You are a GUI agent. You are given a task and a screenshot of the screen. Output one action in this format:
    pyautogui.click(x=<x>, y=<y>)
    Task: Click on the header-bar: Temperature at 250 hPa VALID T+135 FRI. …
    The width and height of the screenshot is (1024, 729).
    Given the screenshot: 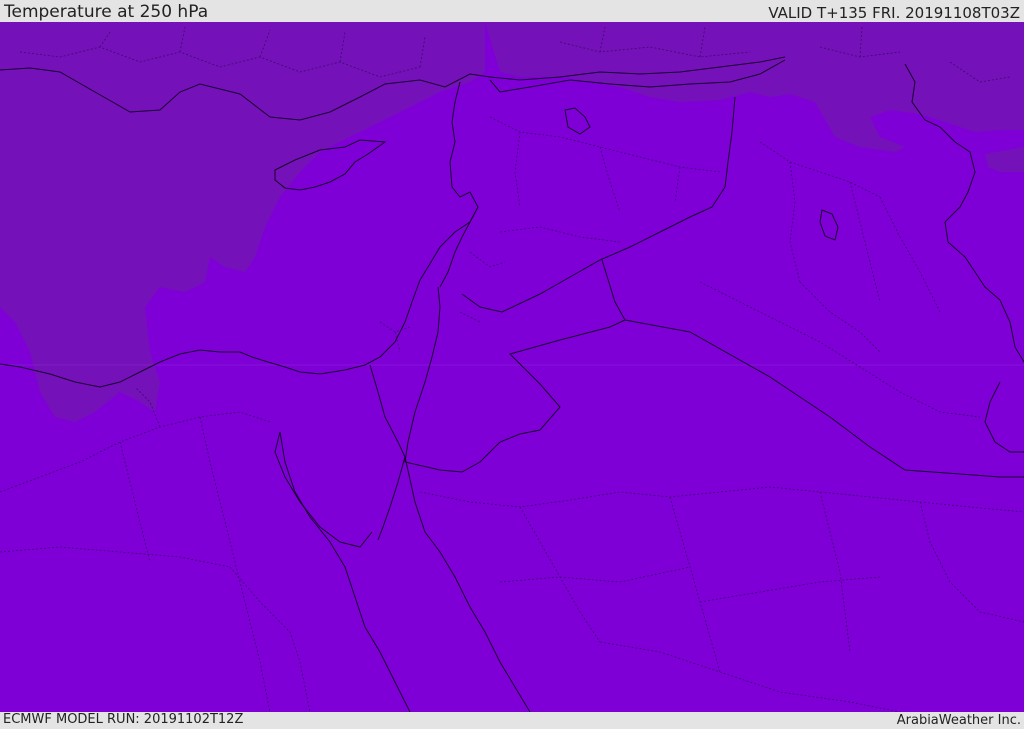 What is the action you would take?
    pyautogui.click(x=512, y=11)
    